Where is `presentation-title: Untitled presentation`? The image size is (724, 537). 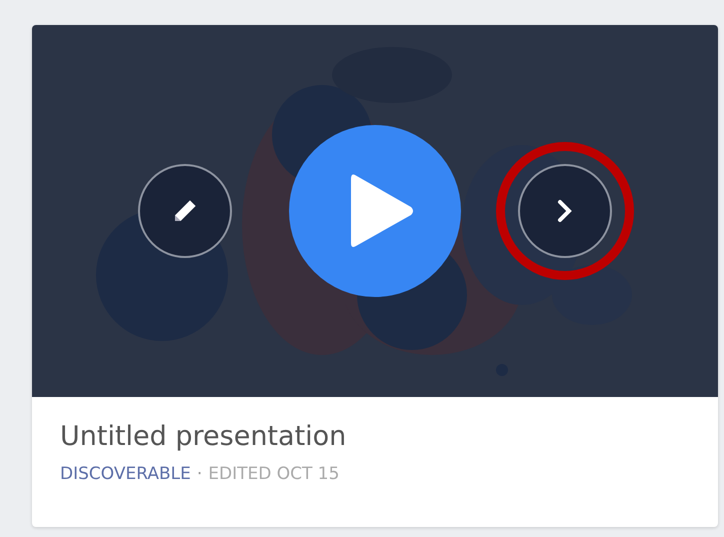
presentation-title: Untitled presentation is located at coordinates (204, 436).